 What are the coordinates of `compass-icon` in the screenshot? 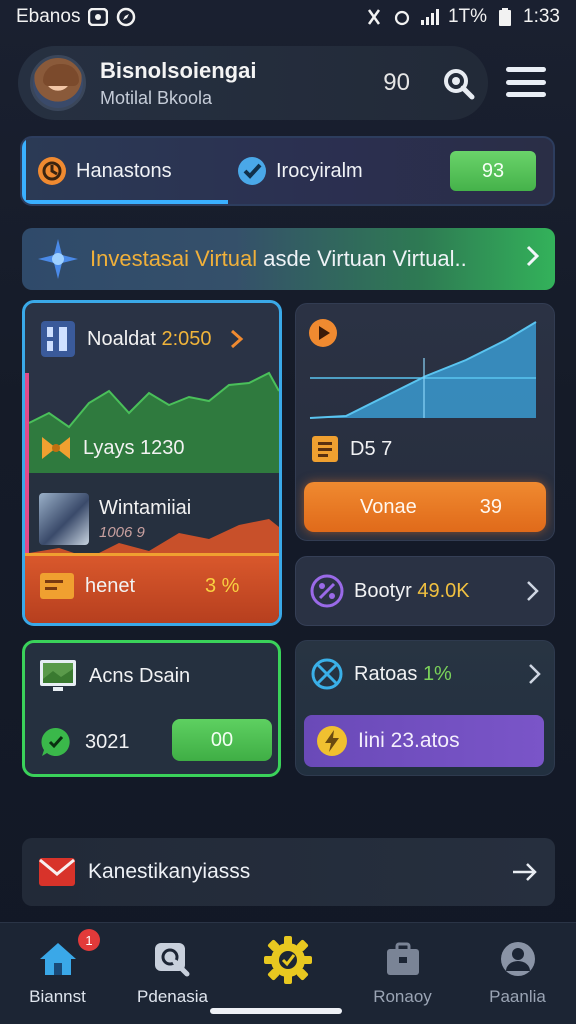 It's located at (126, 17).